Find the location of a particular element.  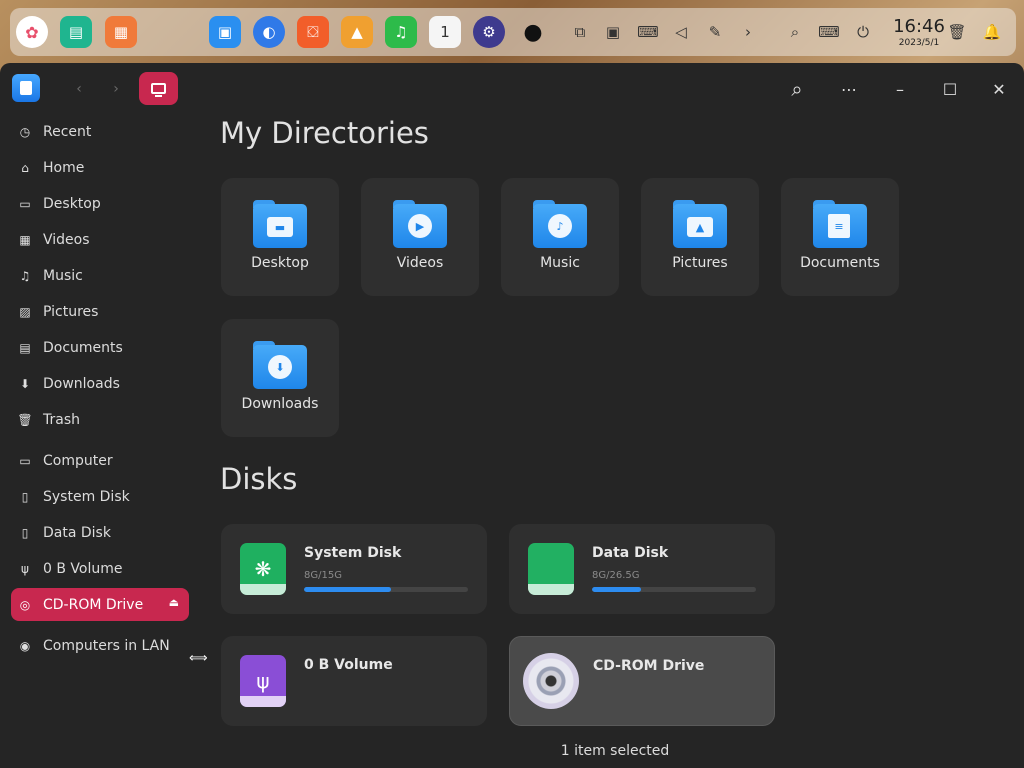

notification-bell-icon: 🔔 is located at coordinates (992, 32).